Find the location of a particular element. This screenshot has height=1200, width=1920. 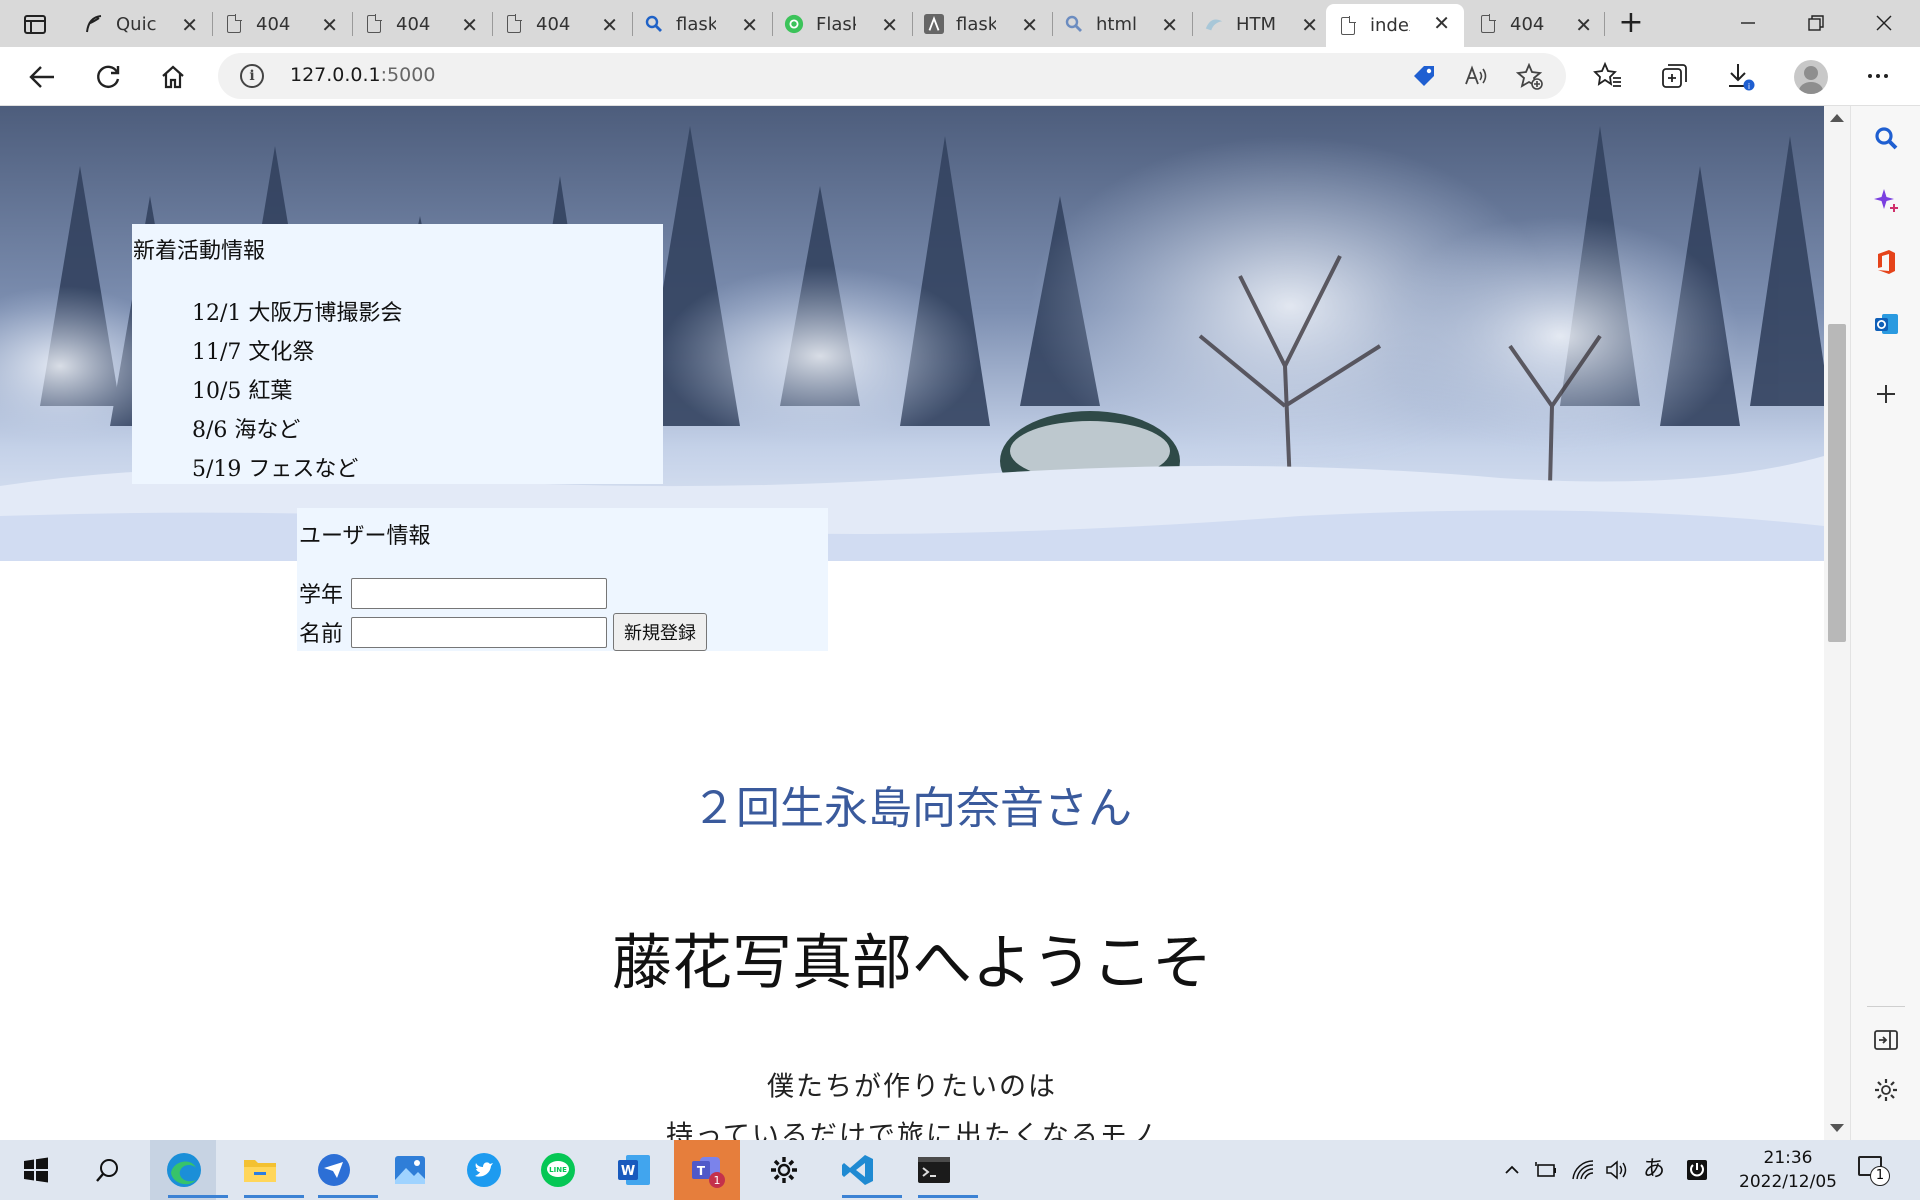

browser-toolbar: i 127.0.0.1:5000 i is located at coordinates (960, 76).